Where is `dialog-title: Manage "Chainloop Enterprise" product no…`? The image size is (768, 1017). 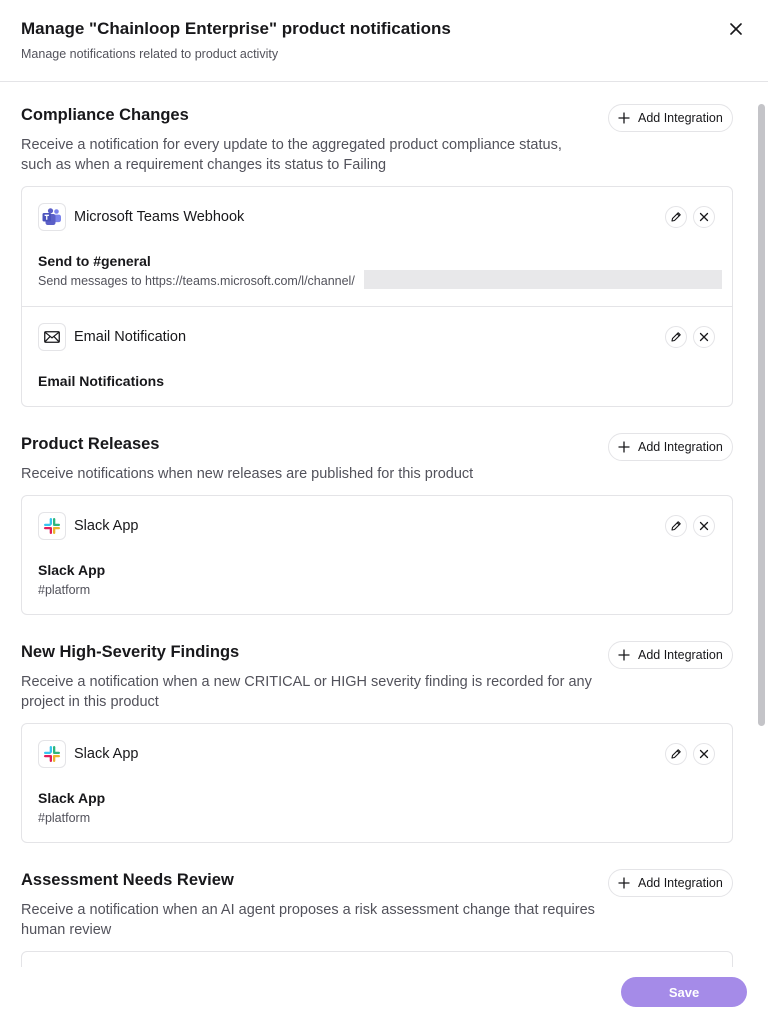
dialog-title: Manage "Chainloop Enterprise" product no… is located at coordinates (236, 28).